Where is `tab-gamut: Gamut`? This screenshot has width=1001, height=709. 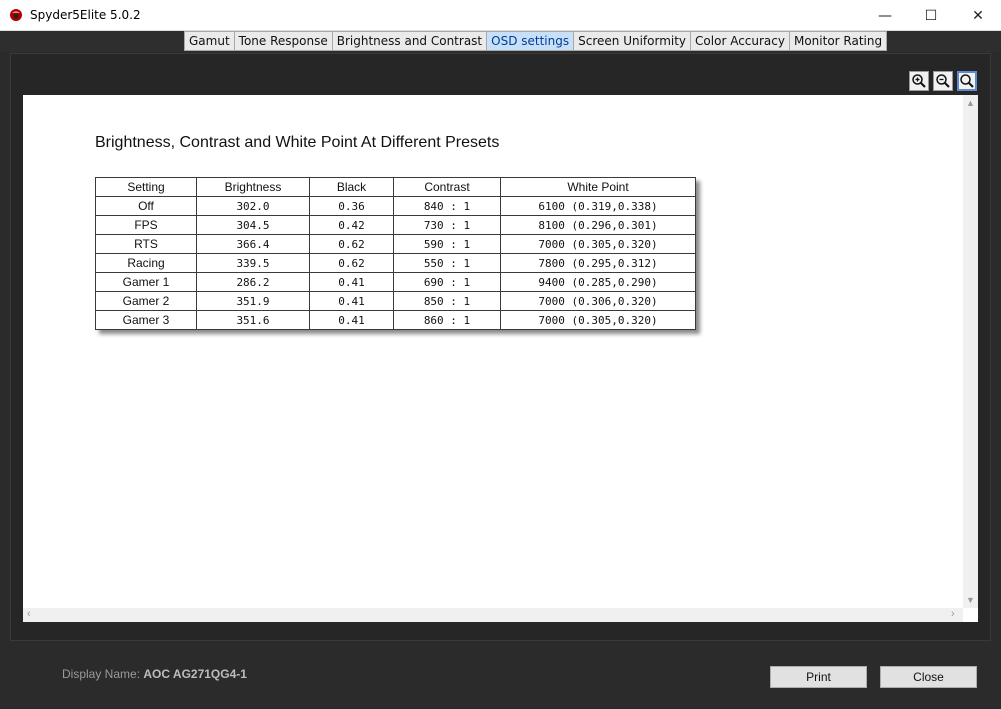 tab-gamut: Gamut is located at coordinates (209, 41).